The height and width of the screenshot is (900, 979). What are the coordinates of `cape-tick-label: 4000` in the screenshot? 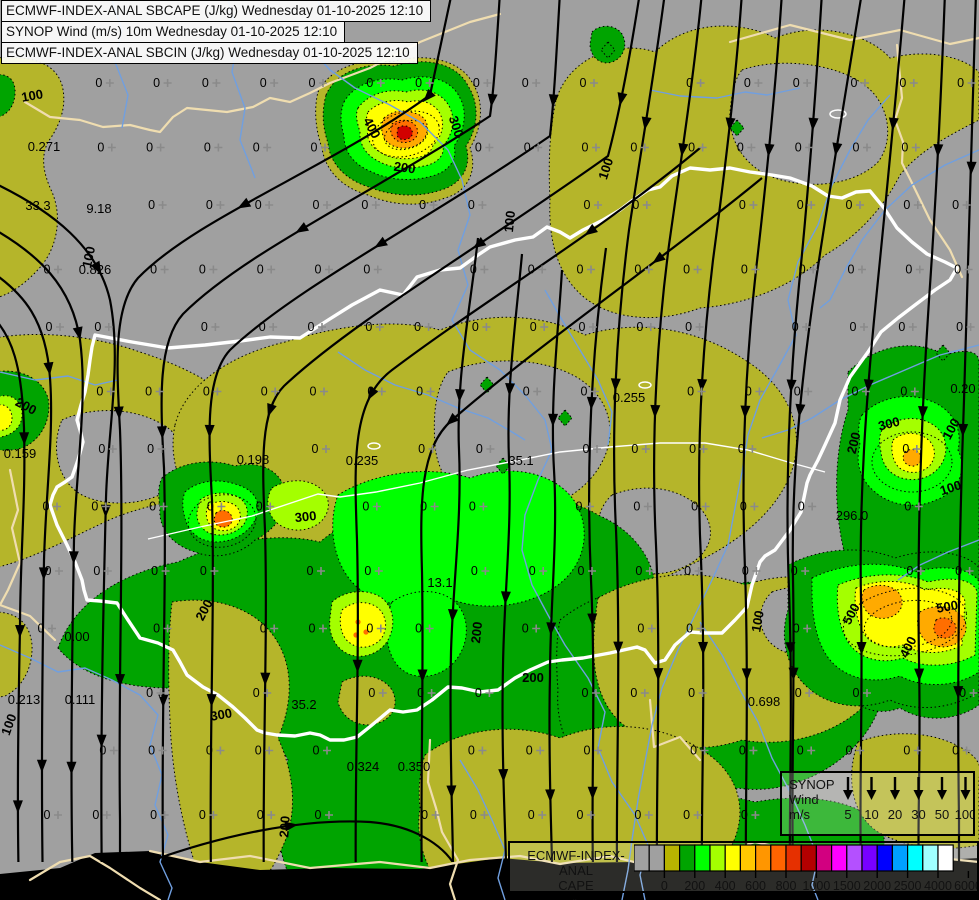 It's located at (938, 885).